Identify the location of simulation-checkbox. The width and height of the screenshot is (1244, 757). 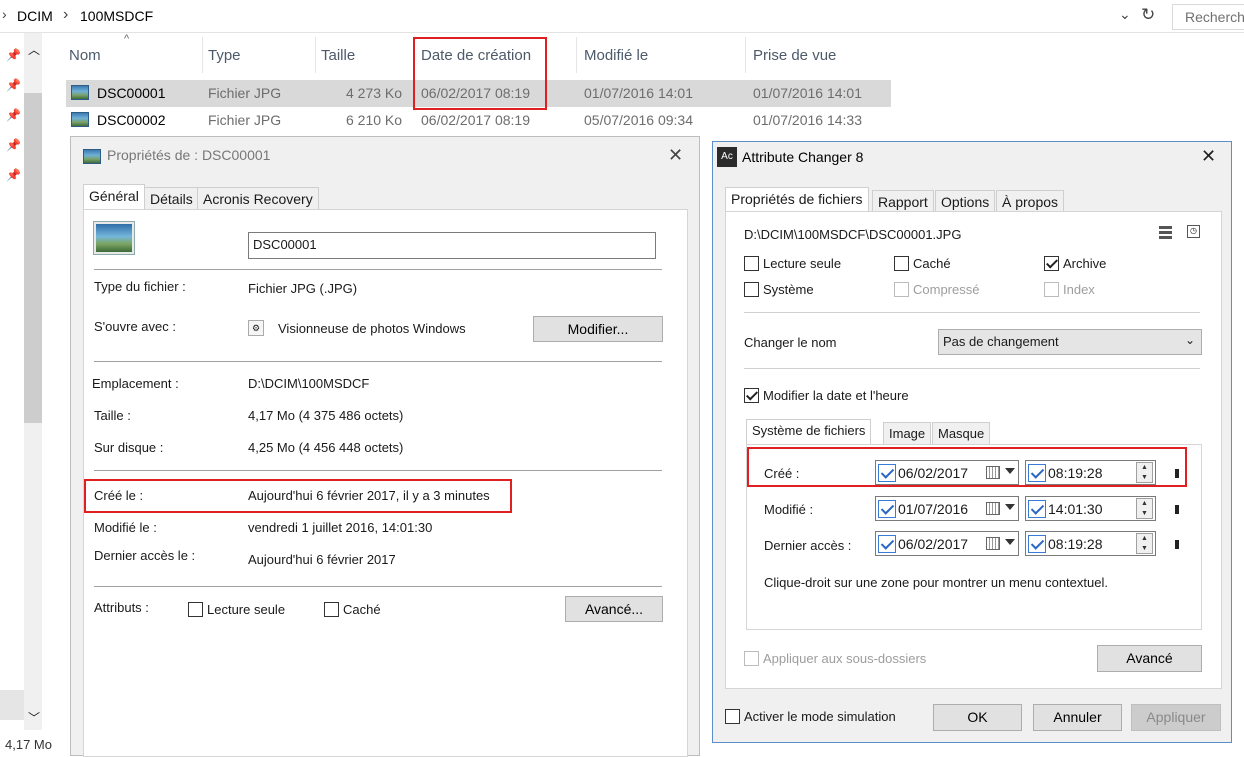
(732, 716).